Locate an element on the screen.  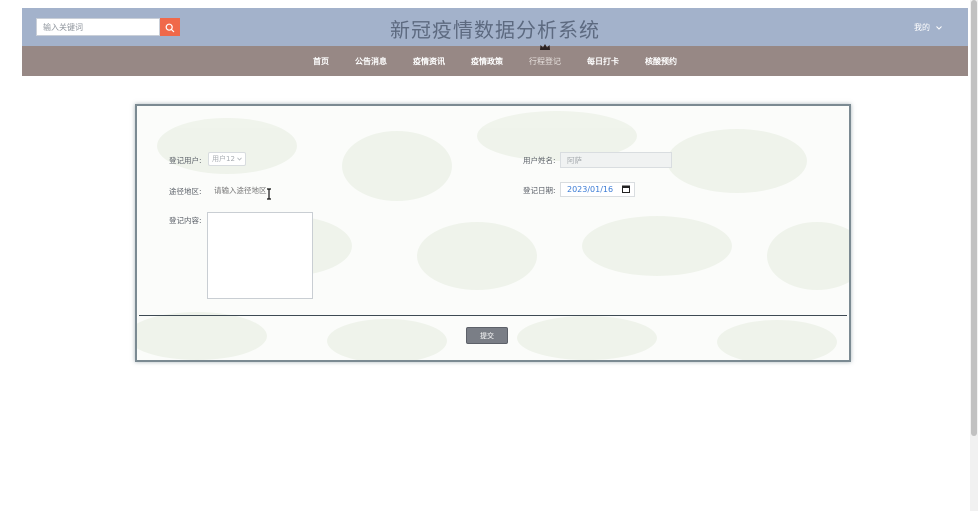
nav-item-label: 行程登记 is located at coordinates (545, 61).